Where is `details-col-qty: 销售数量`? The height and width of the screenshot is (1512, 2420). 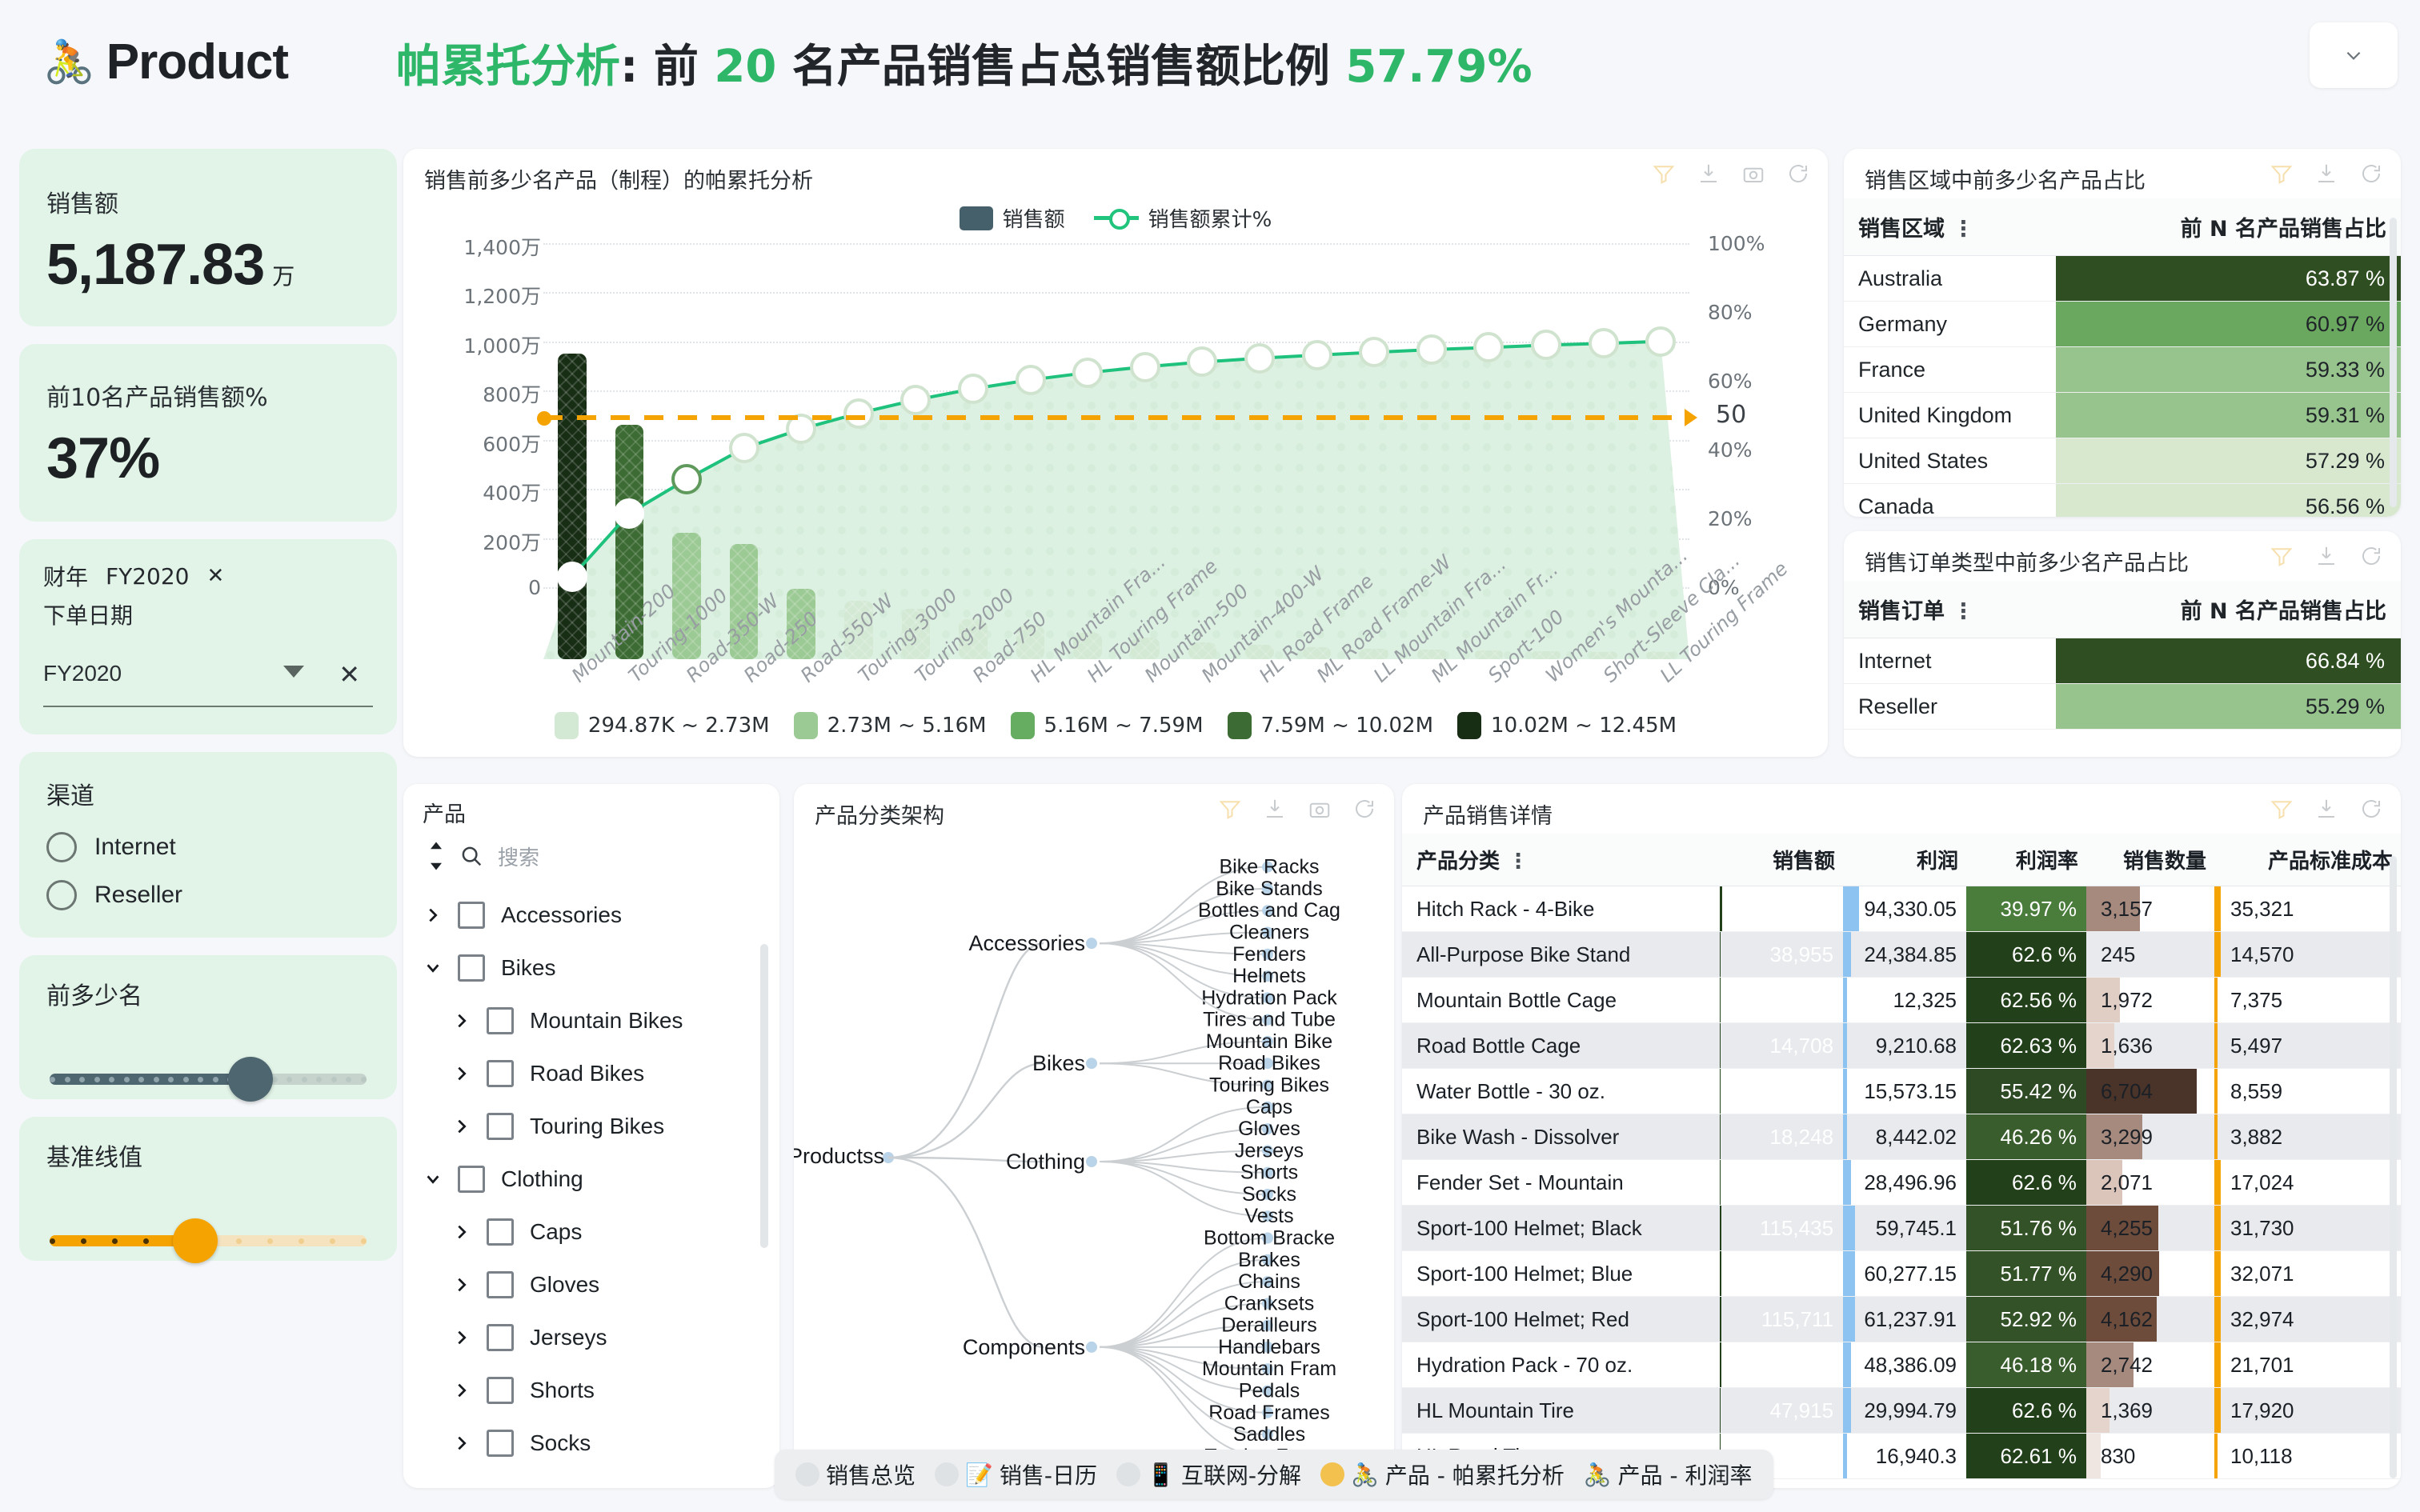 details-col-qty: 销售数量 is located at coordinates (2149, 860).